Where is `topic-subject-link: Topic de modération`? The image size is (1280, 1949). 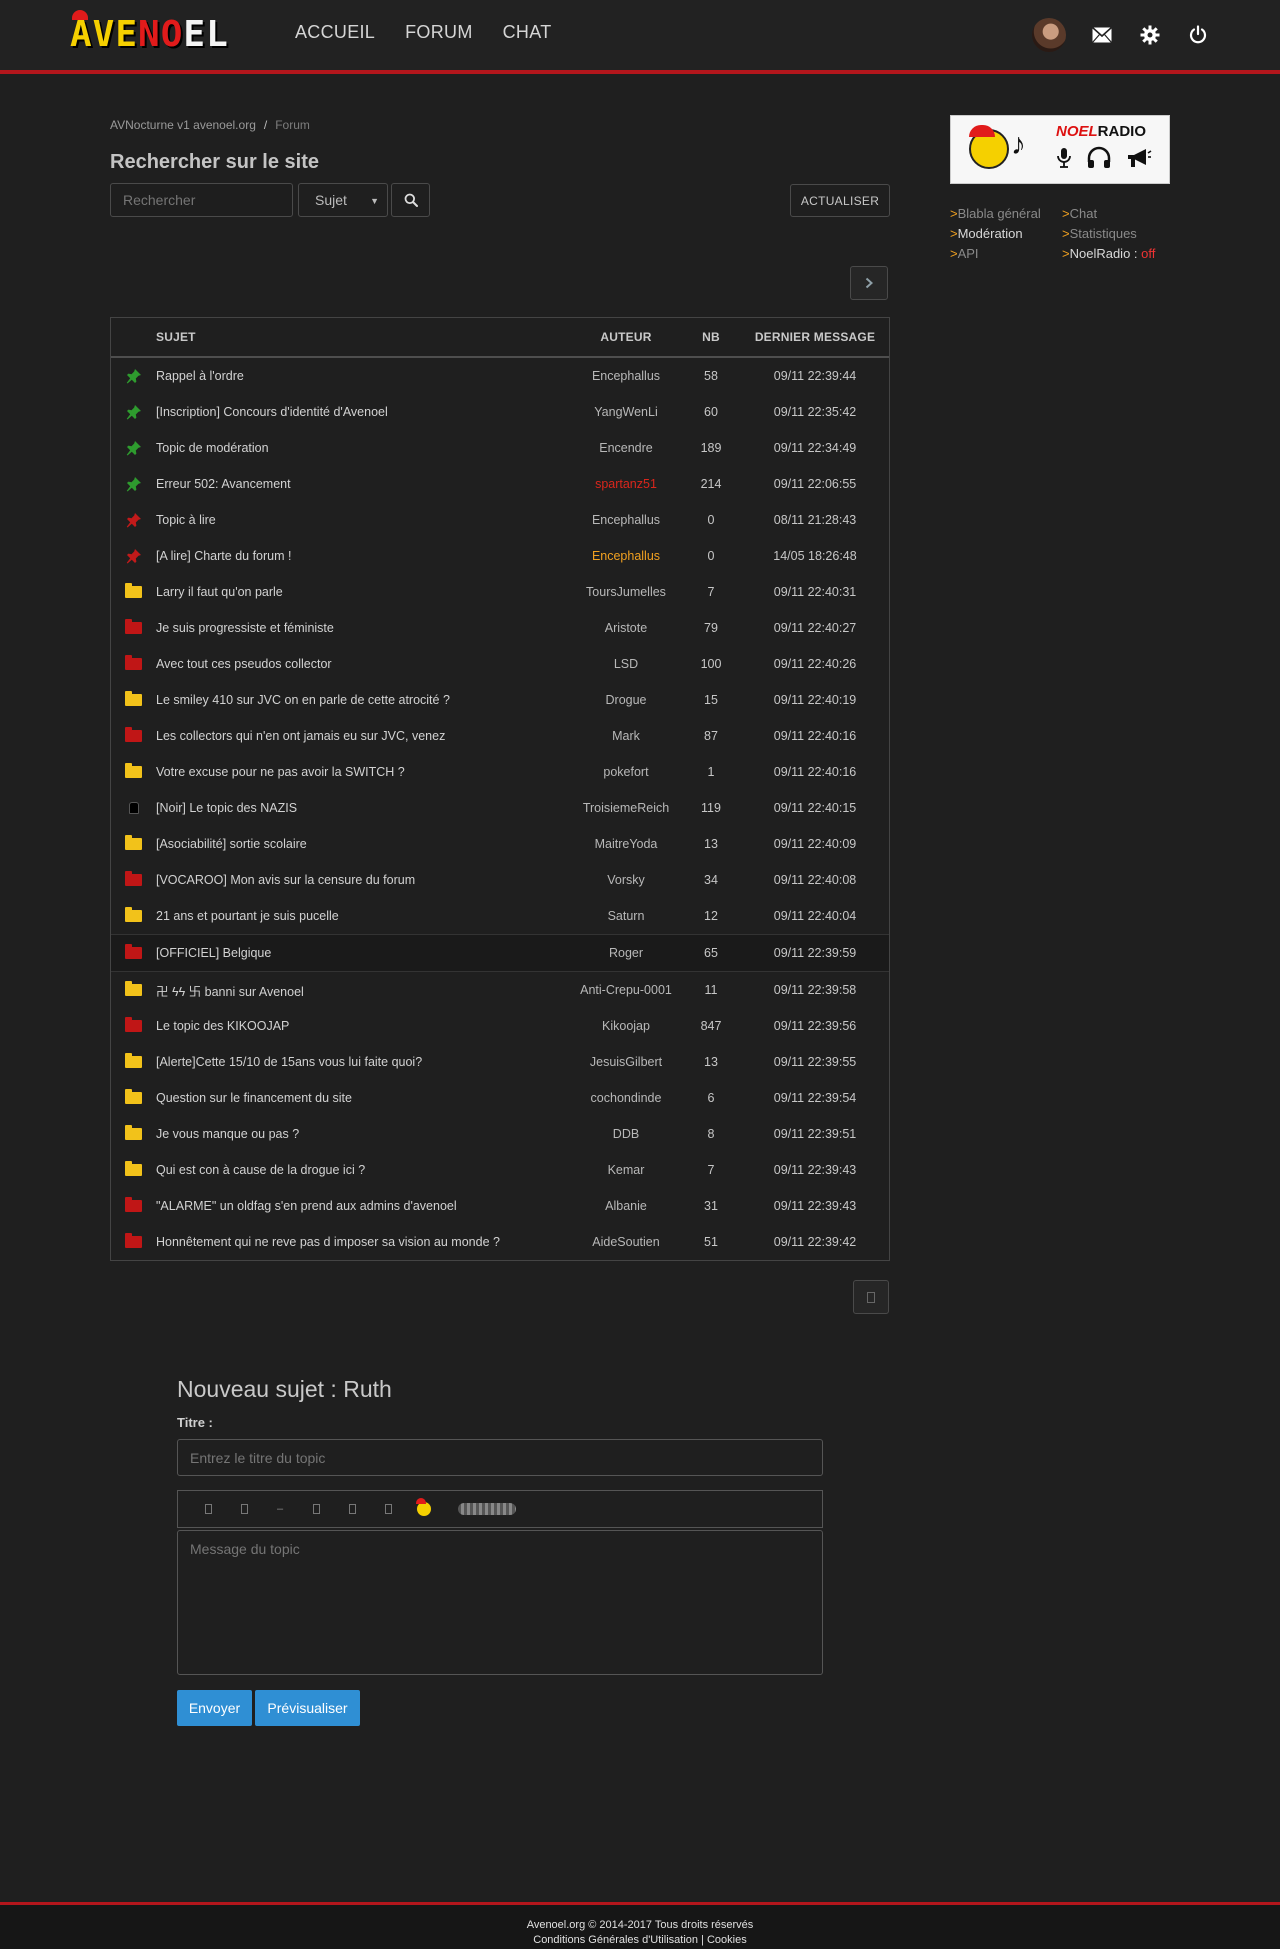
topic-subject-link: Topic de modération is located at coordinates (363, 448).